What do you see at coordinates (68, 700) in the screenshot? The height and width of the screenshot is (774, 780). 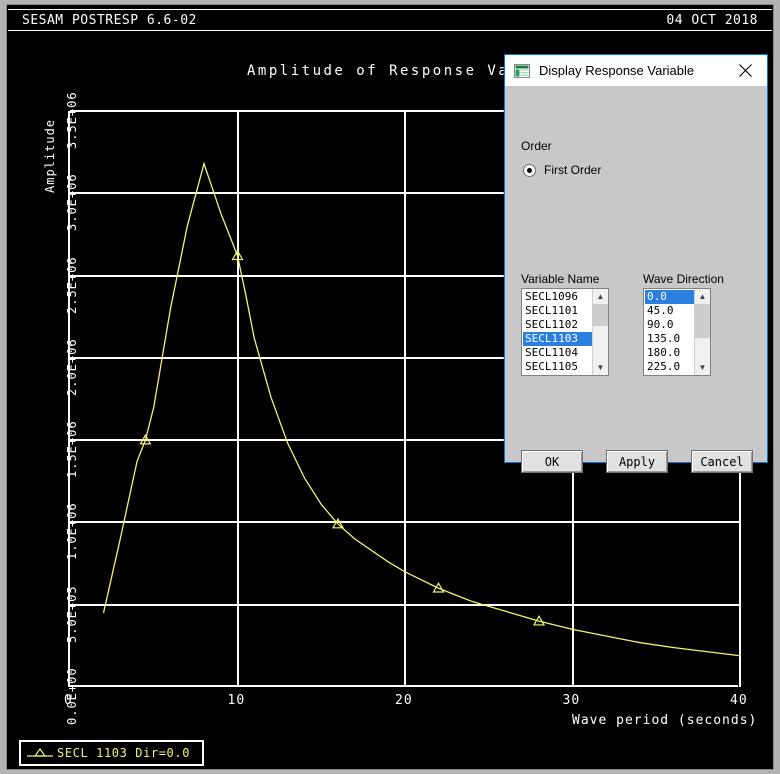 I see `x-tick-label: 0` at bounding box center [68, 700].